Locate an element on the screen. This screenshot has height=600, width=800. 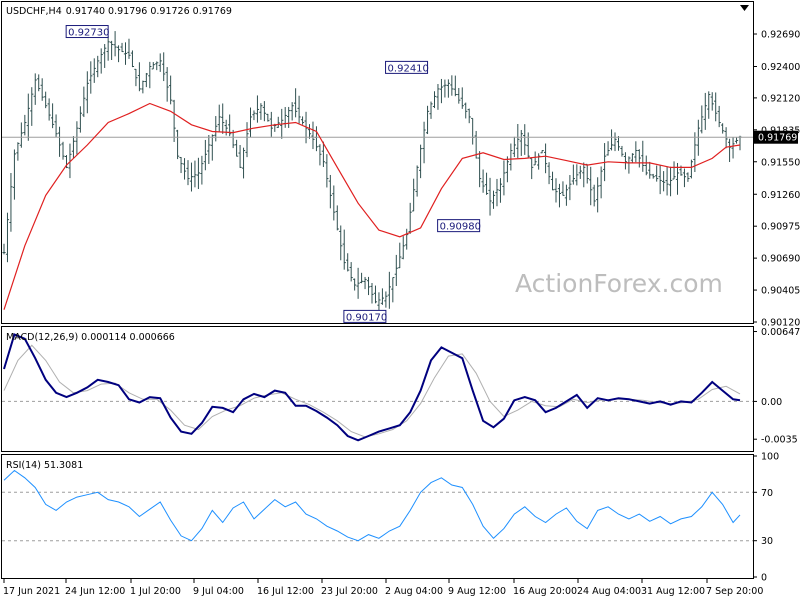
price-axis-label: 0.90405 is located at coordinates (780, 291).